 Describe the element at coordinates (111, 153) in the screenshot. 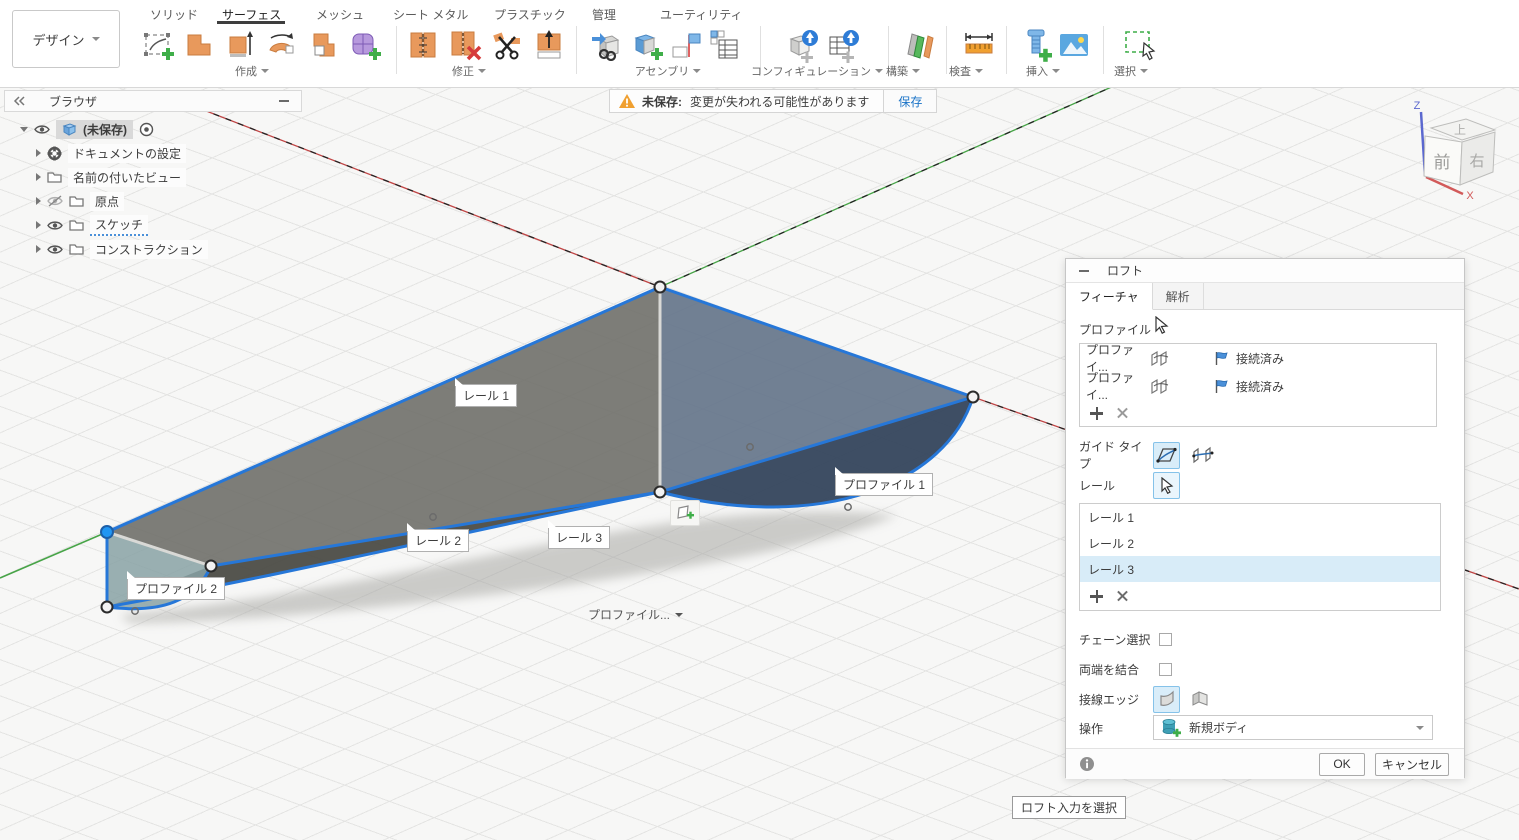

I see `browser-row-doc-settings: ドキュメントの設定` at that location.